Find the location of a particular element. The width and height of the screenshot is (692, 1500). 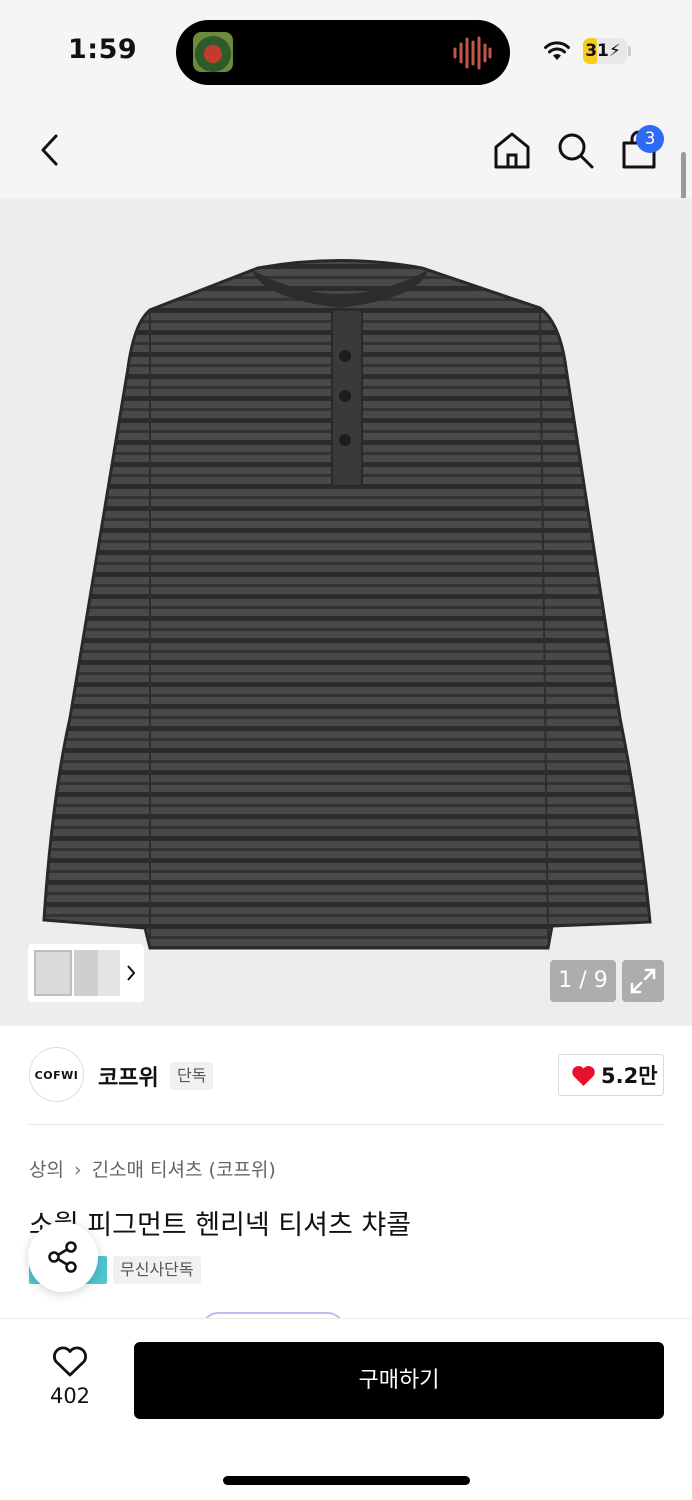

battery-level-label: 31⚡ is located at coordinates (603, 51).